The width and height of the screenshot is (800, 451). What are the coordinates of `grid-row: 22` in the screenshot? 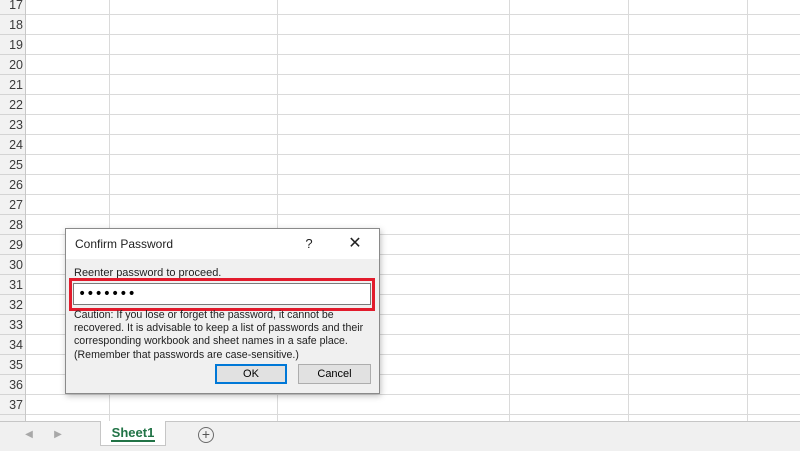 It's located at (400, 105).